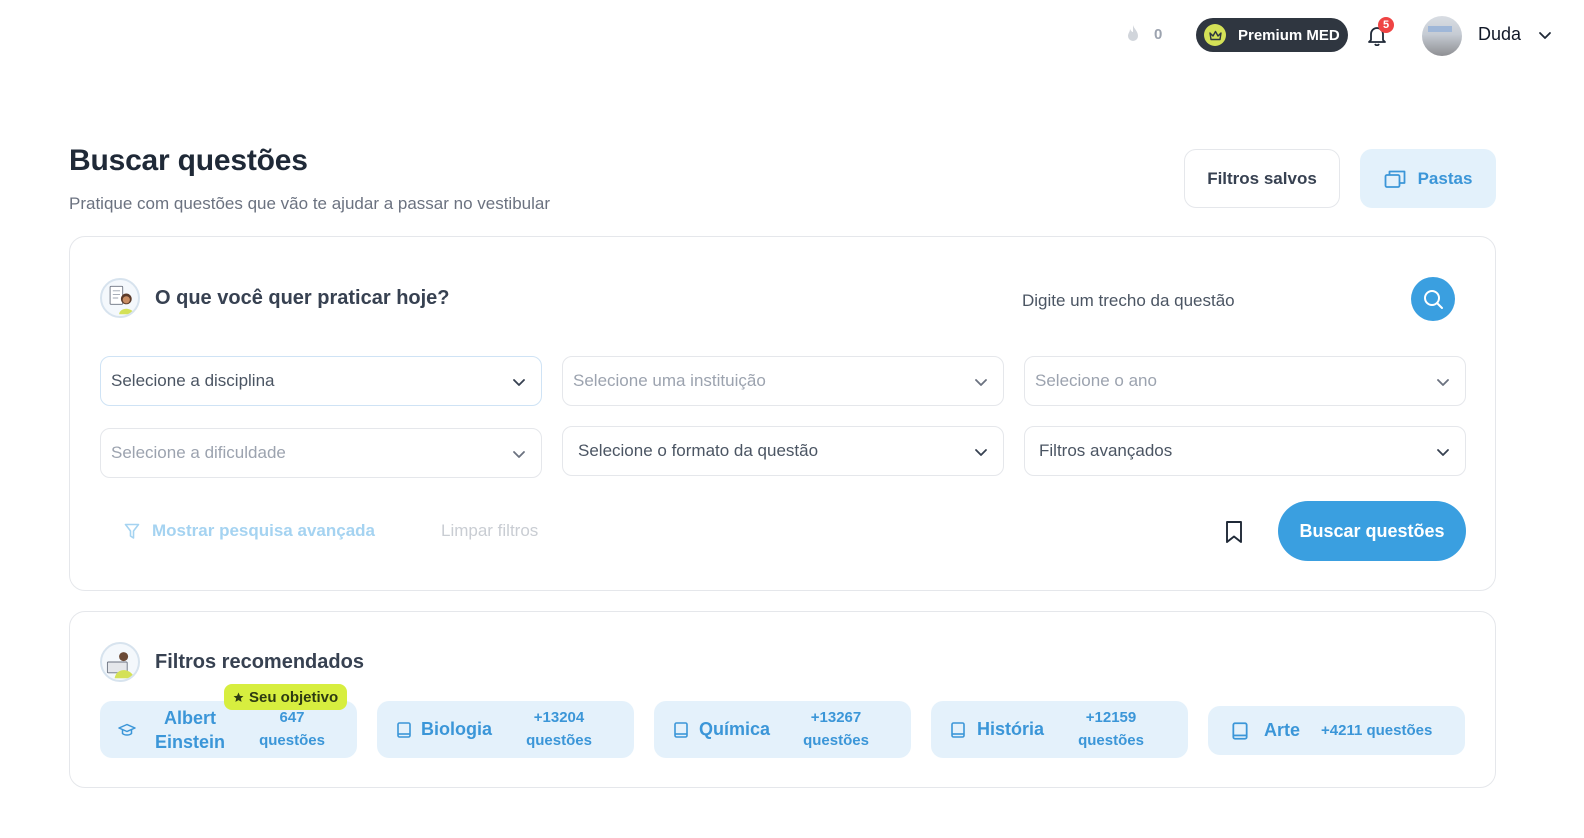 The width and height of the screenshot is (1584, 838). I want to click on question-format-select-value: Selecione o formato da questão, so click(698, 450).